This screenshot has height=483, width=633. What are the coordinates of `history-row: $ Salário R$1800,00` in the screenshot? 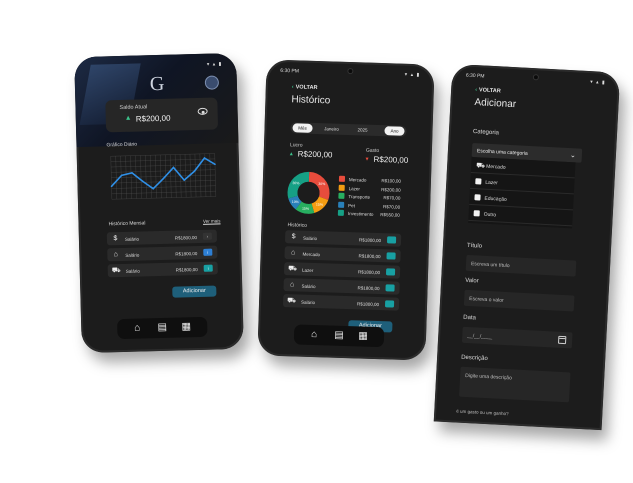 It's located at (343, 238).